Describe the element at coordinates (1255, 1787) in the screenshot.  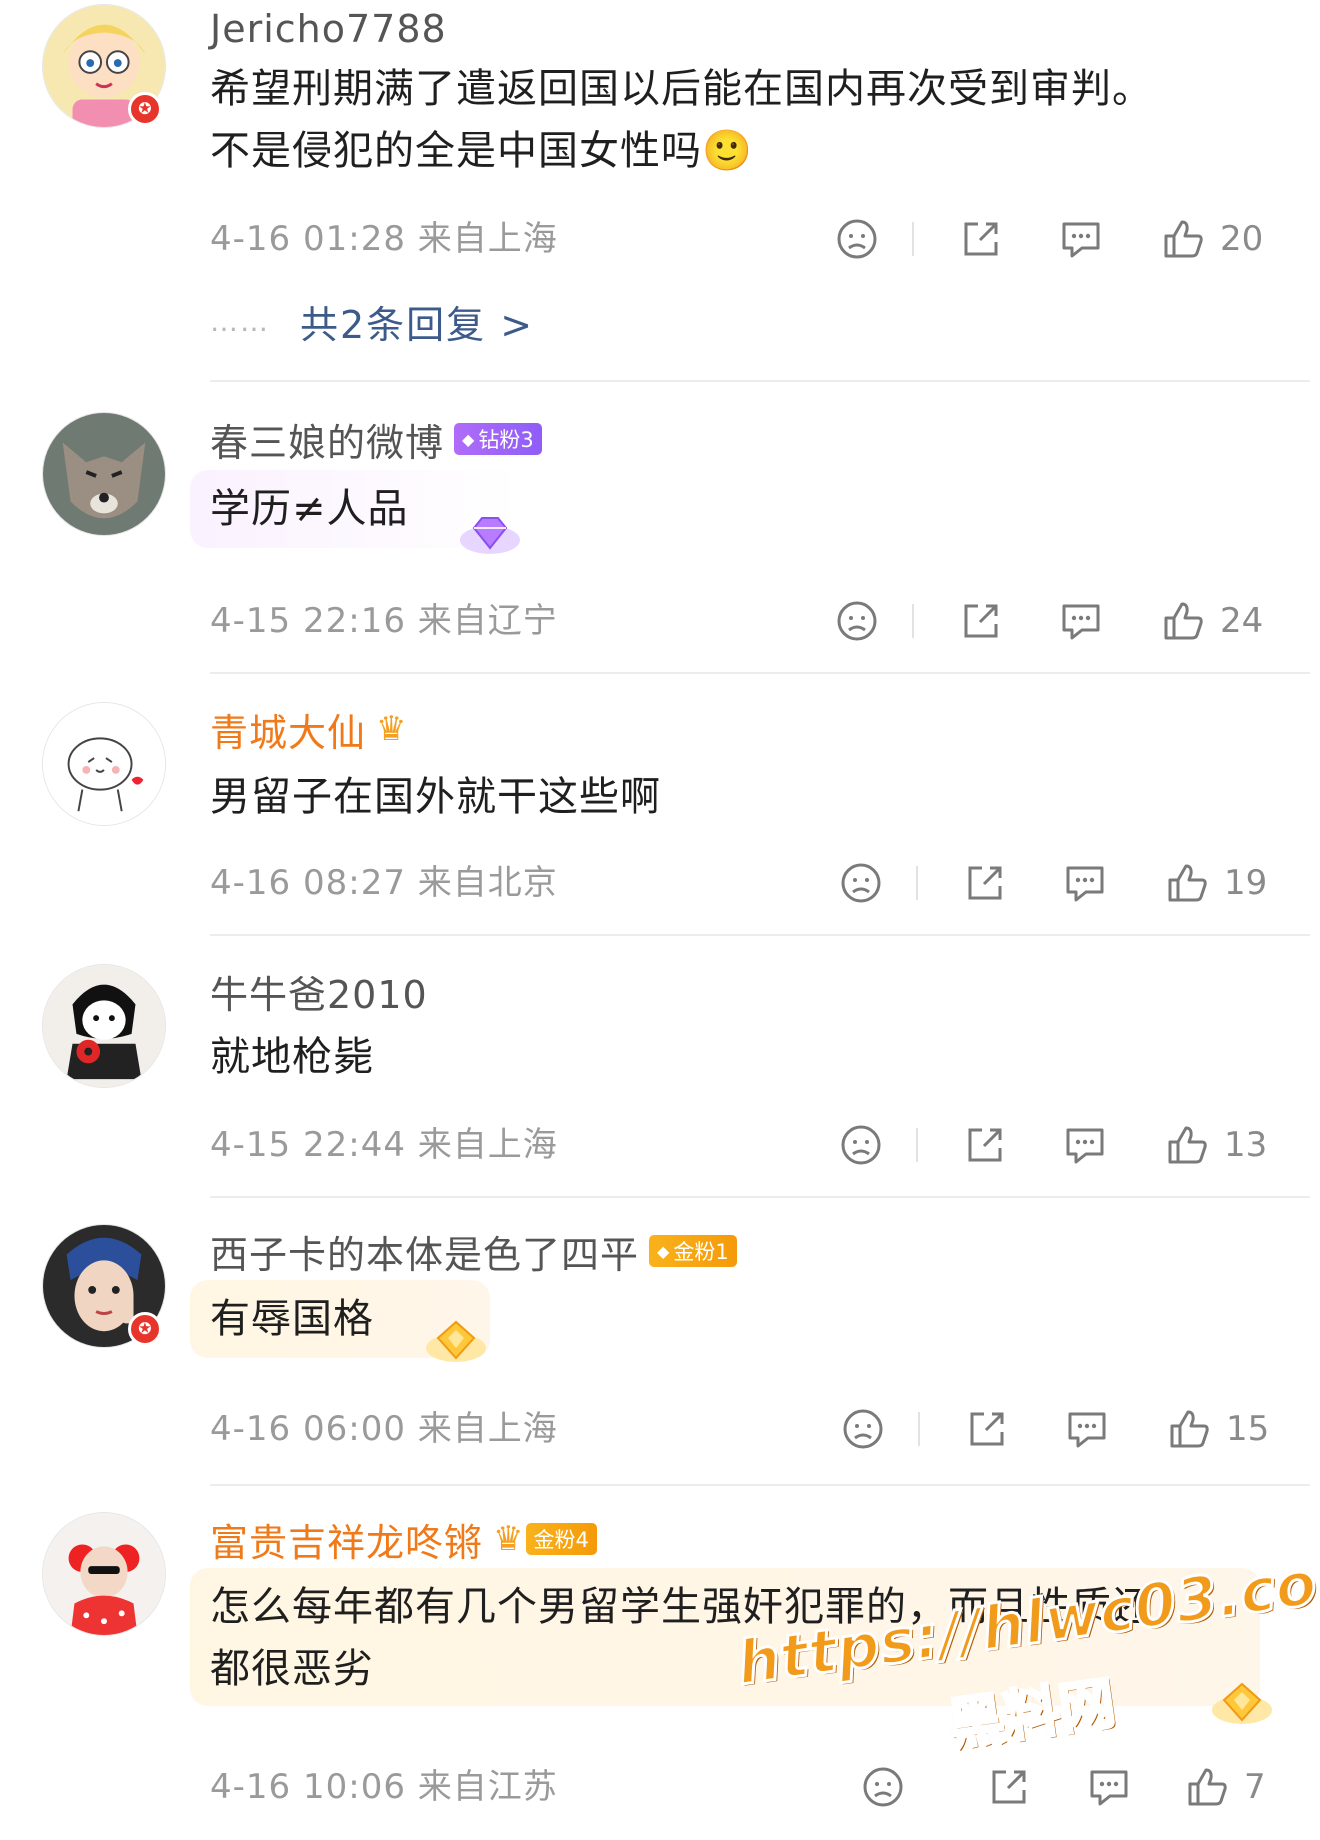
I see `like-count: 7` at that location.